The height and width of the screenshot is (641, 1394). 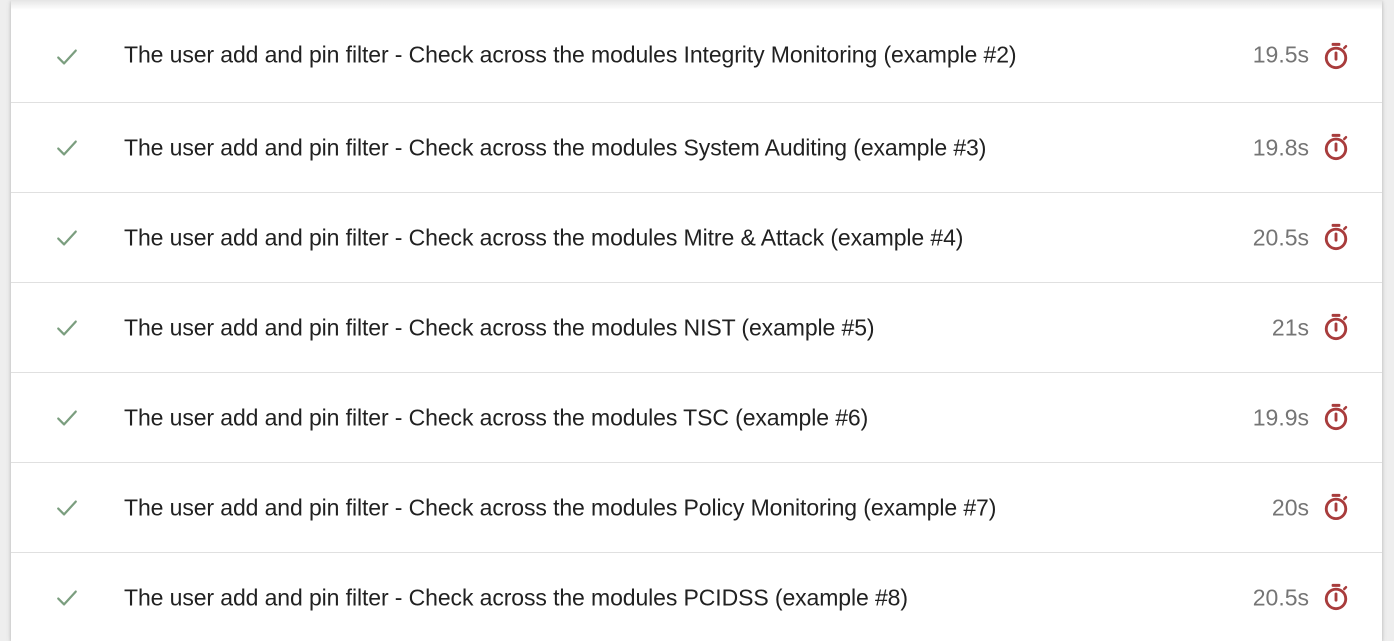 I want to click on test-duration: 20s, so click(x=1290, y=507).